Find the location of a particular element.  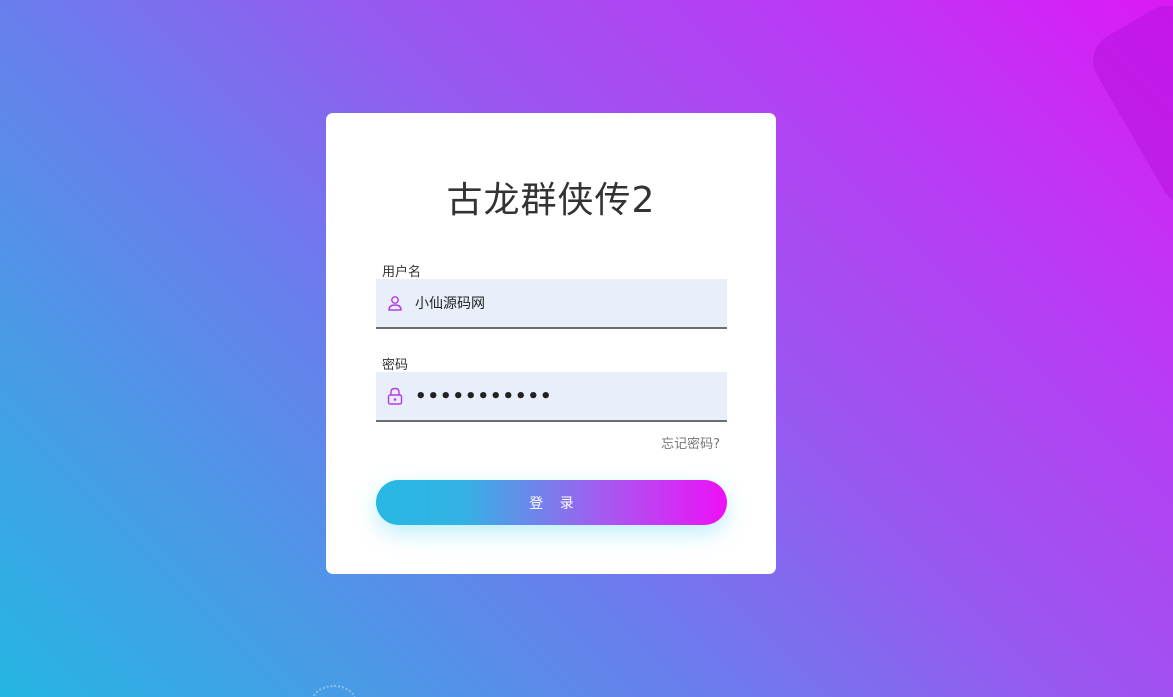

password-field: ••••••••••• is located at coordinates (551, 397).